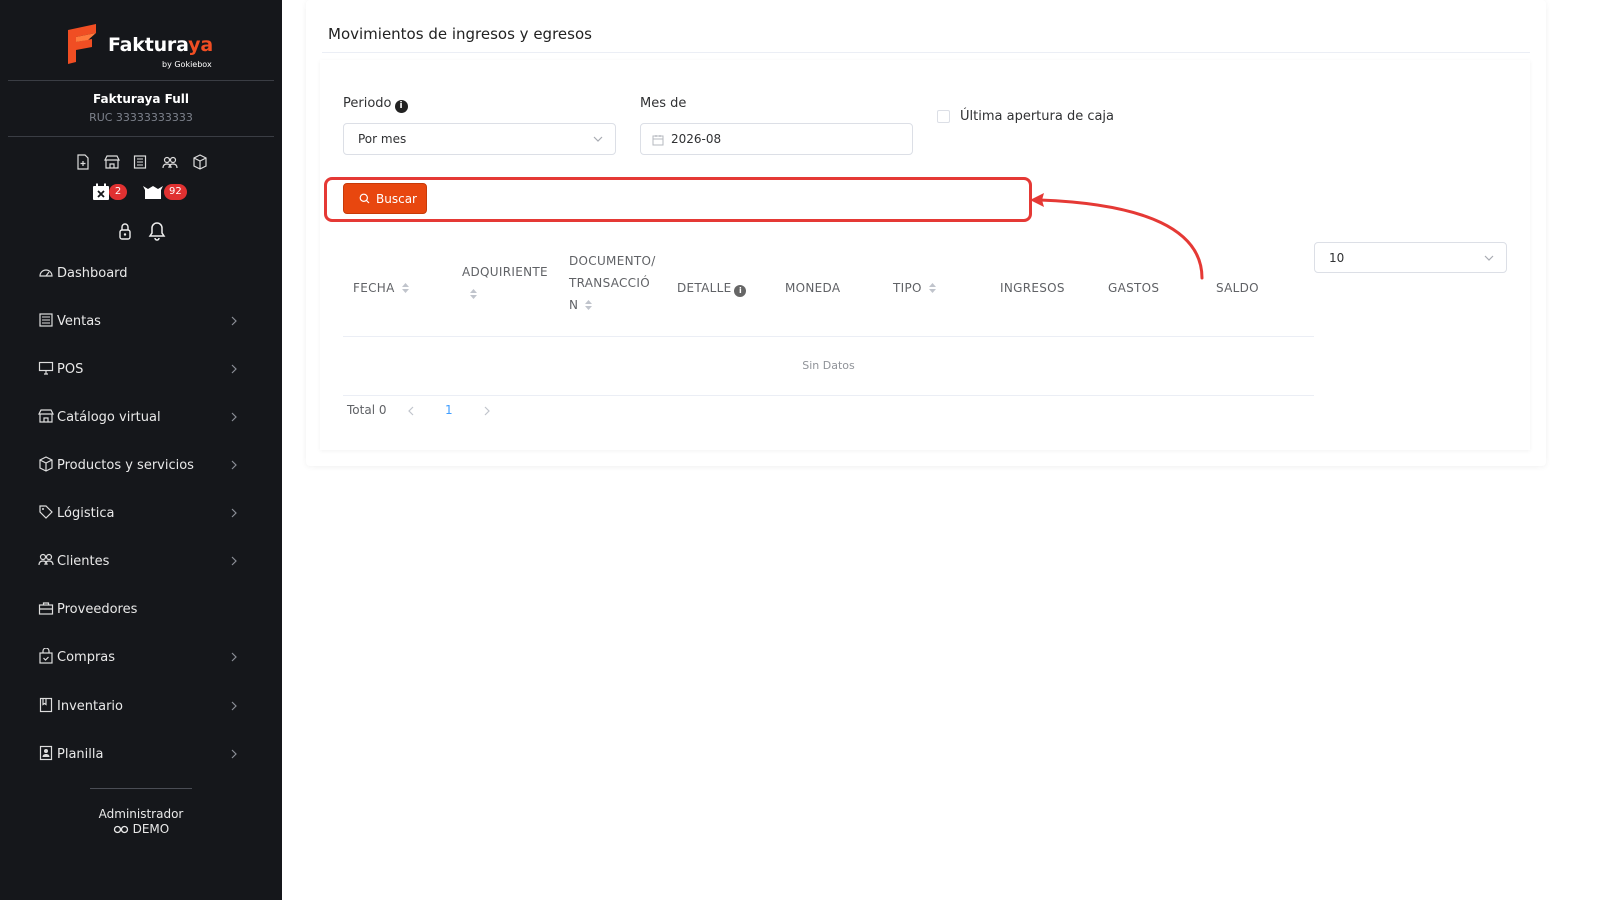  What do you see at coordinates (696, 139) in the screenshot?
I see `mes-value: 2026-08` at bounding box center [696, 139].